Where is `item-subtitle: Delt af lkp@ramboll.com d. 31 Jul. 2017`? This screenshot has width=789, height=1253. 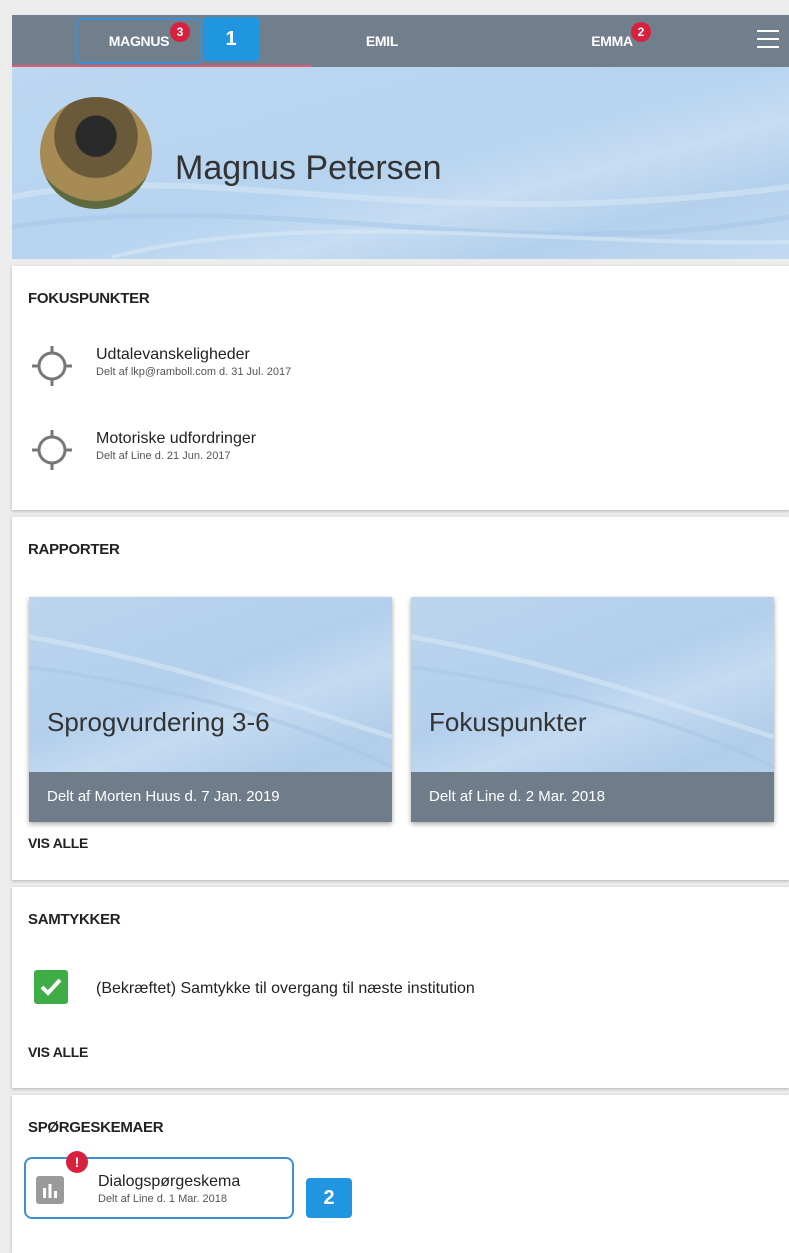
item-subtitle: Delt af lkp@ramboll.com d. 31 Jul. 2017 is located at coordinates (194, 372).